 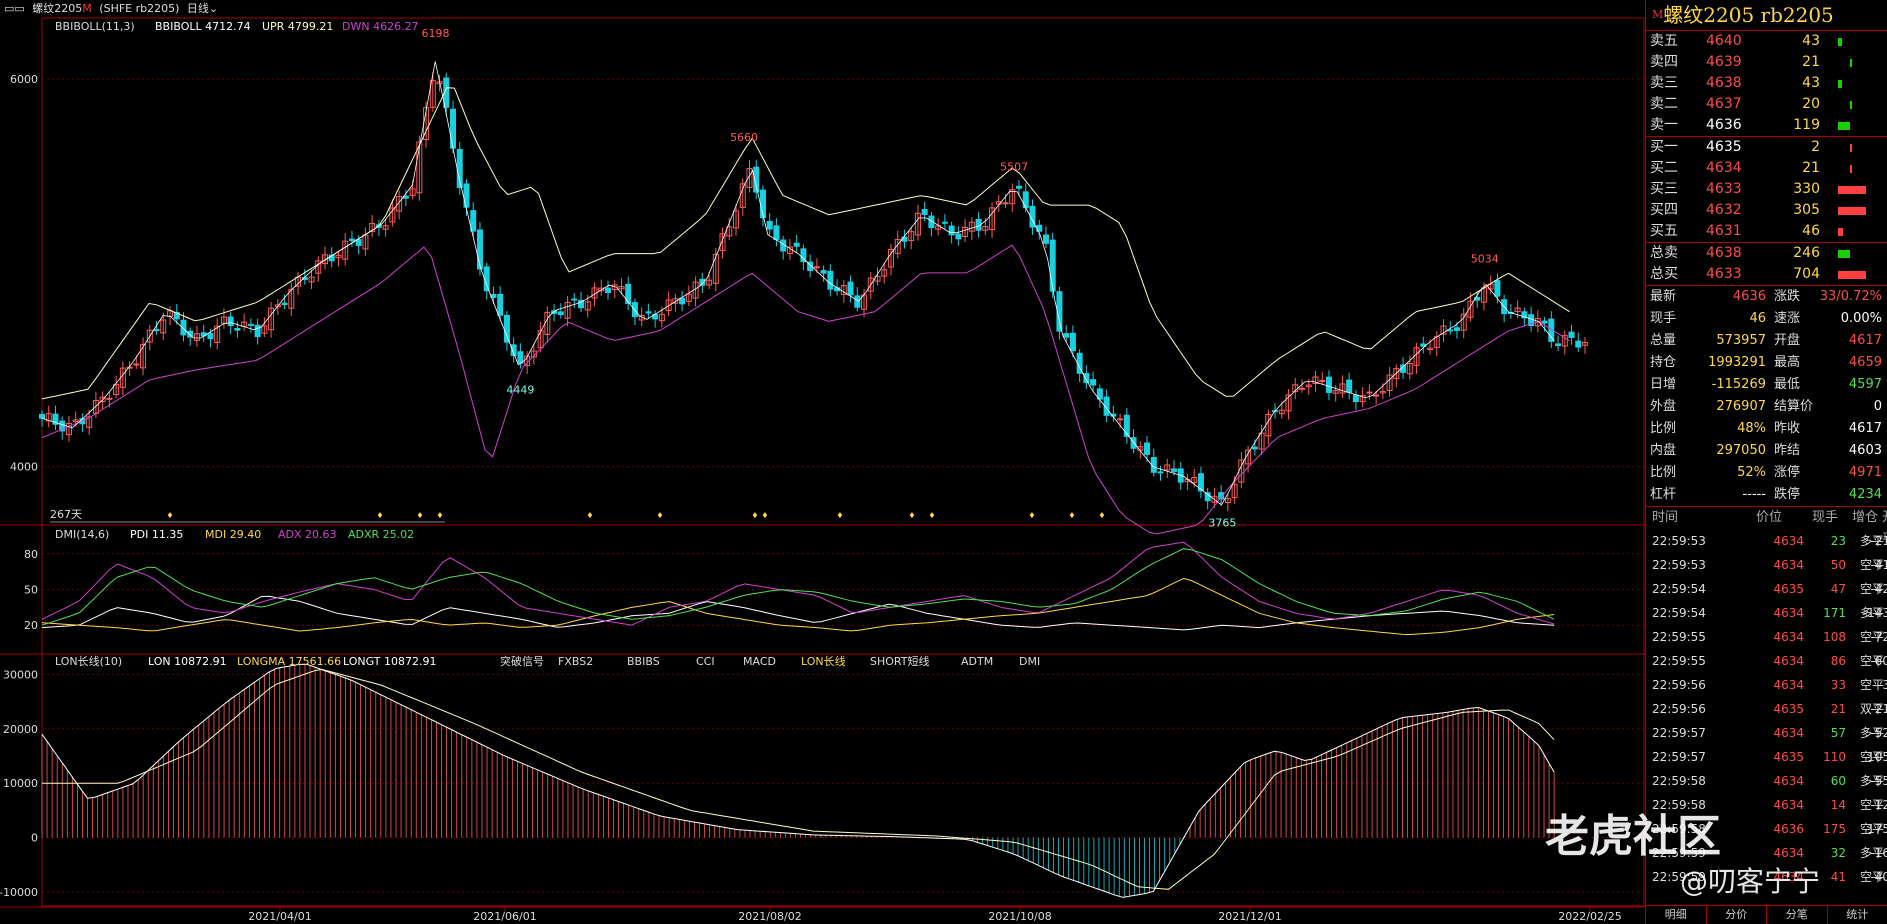 What do you see at coordinates (1029, 661) in the screenshot?
I see `indicator-tab: DMI` at bounding box center [1029, 661].